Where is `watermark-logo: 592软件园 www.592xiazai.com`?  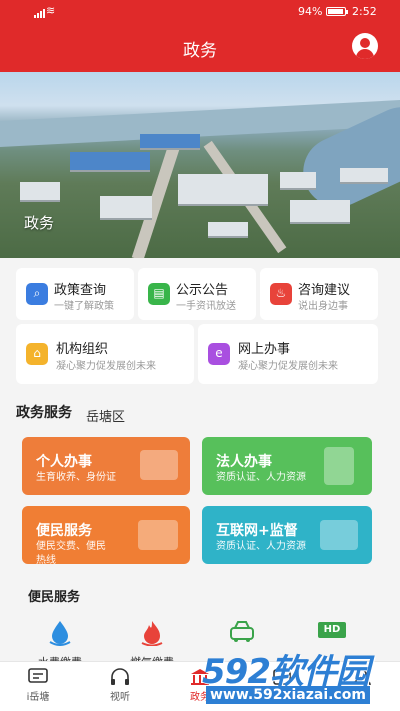
watermark-logo: 592软件园 www.592xiazai.com is located at coordinates (298, 676).